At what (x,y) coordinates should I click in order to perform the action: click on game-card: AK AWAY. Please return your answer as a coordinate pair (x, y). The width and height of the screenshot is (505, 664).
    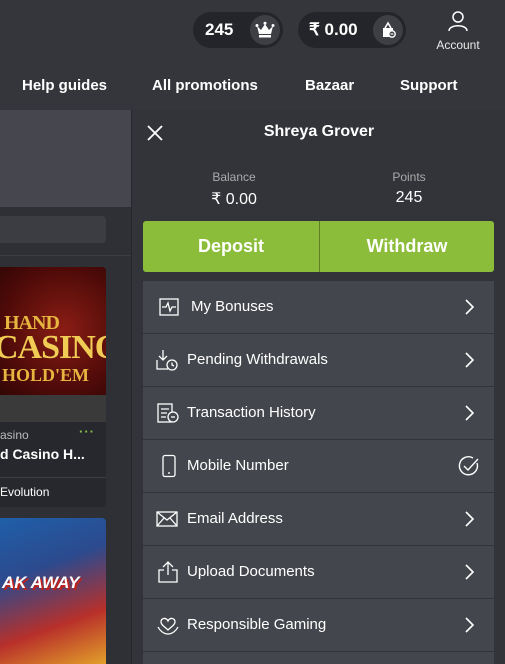
    Looking at the image, I should click on (53, 591).